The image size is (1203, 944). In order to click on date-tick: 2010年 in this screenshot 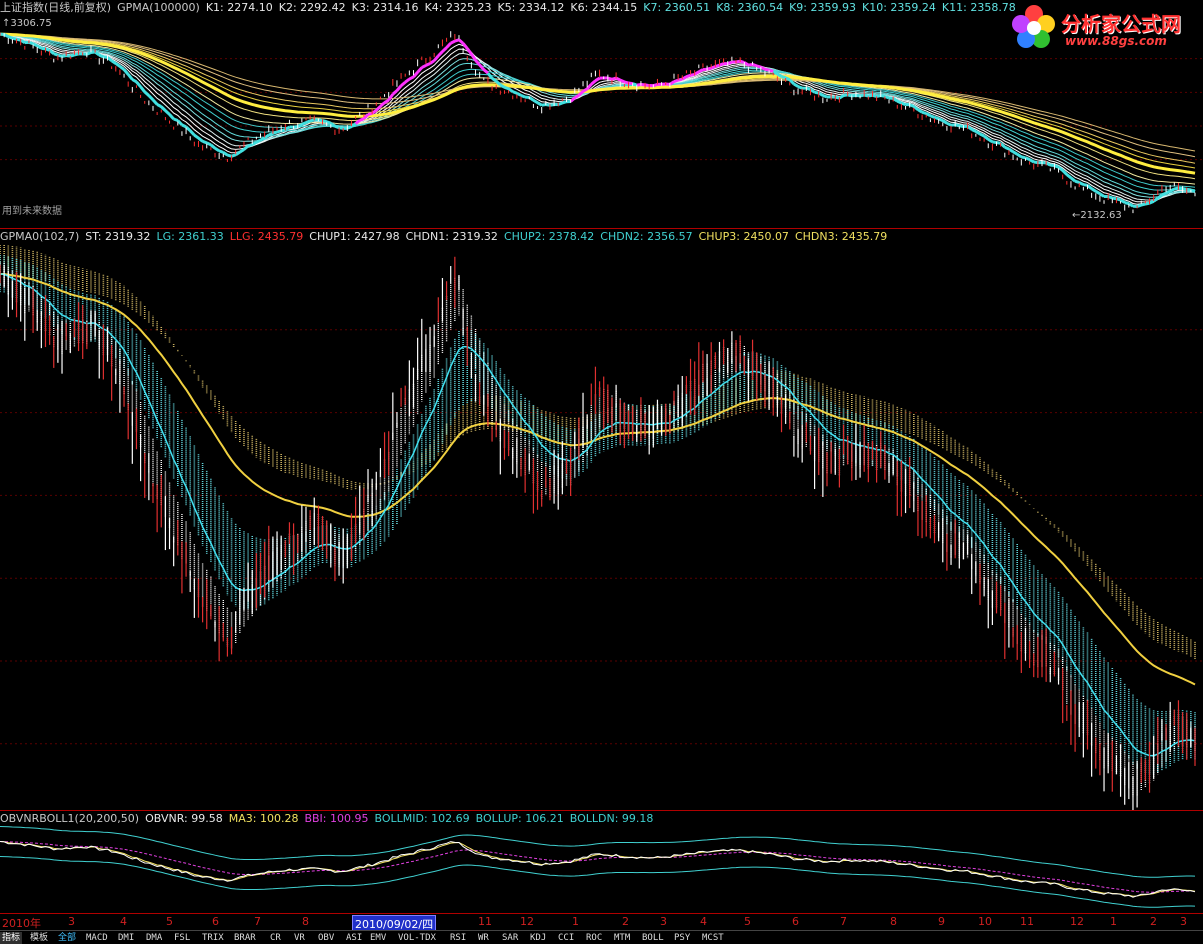, I will do `click(21, 923)`.